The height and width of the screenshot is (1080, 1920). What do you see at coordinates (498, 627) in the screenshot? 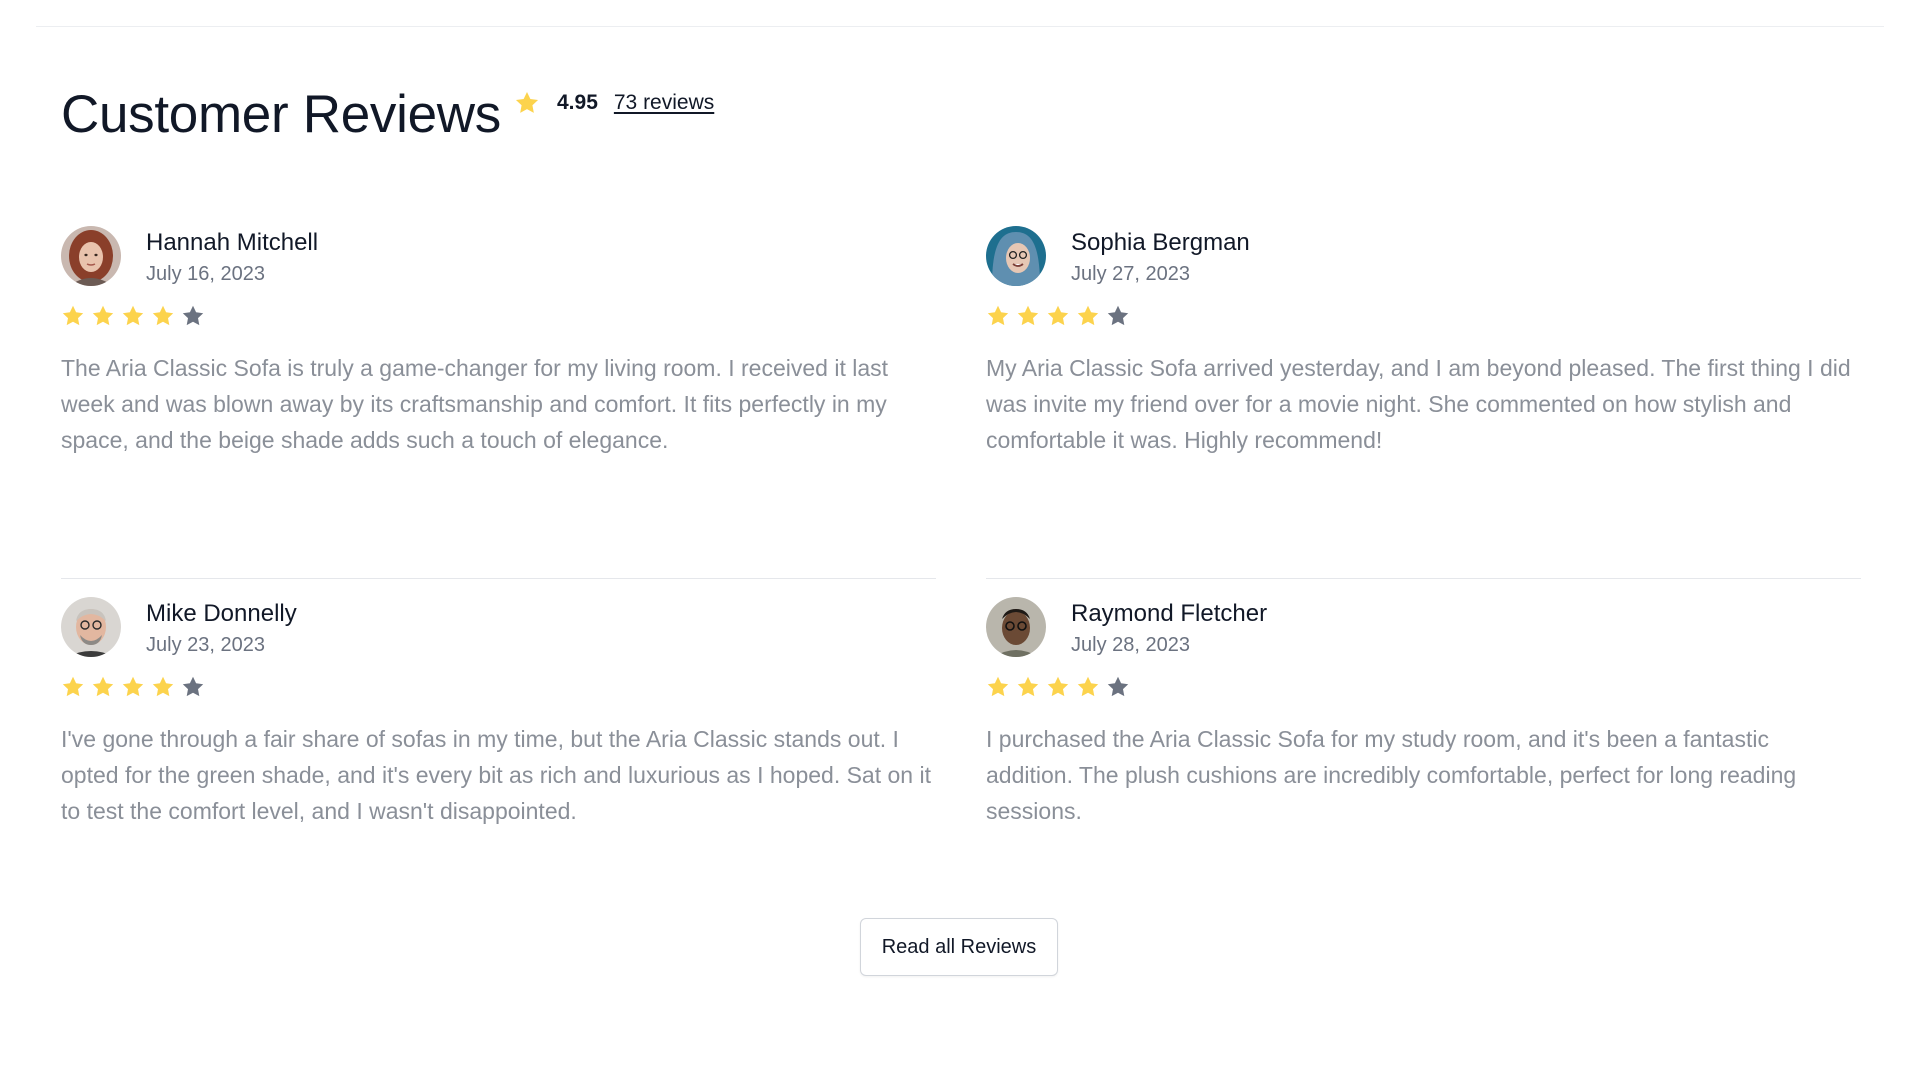
I see `review-header: Mike Donnelly July 23, 2023` at bounding box center [498, 627].